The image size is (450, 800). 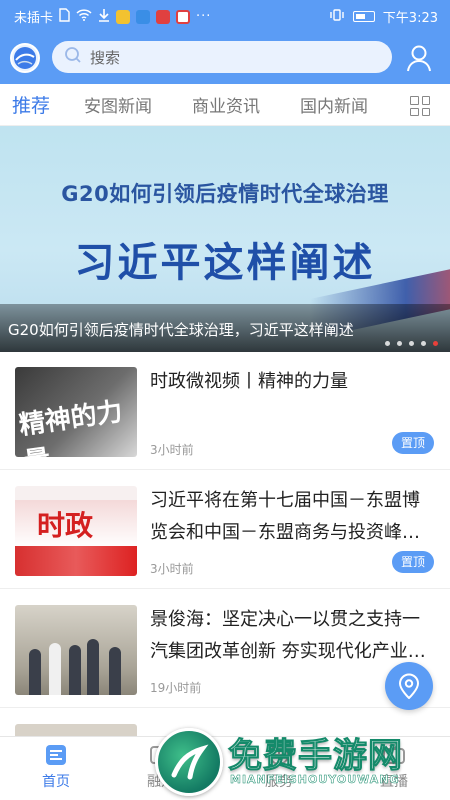 What do you see at coordinates (285, 516) in the screenshot?
I see `news-title: 习近平将在第十七届中国－东盟博览会和中国－东盟商务与投资峰会开幕式上致辞` at bounding box center [285, 516].